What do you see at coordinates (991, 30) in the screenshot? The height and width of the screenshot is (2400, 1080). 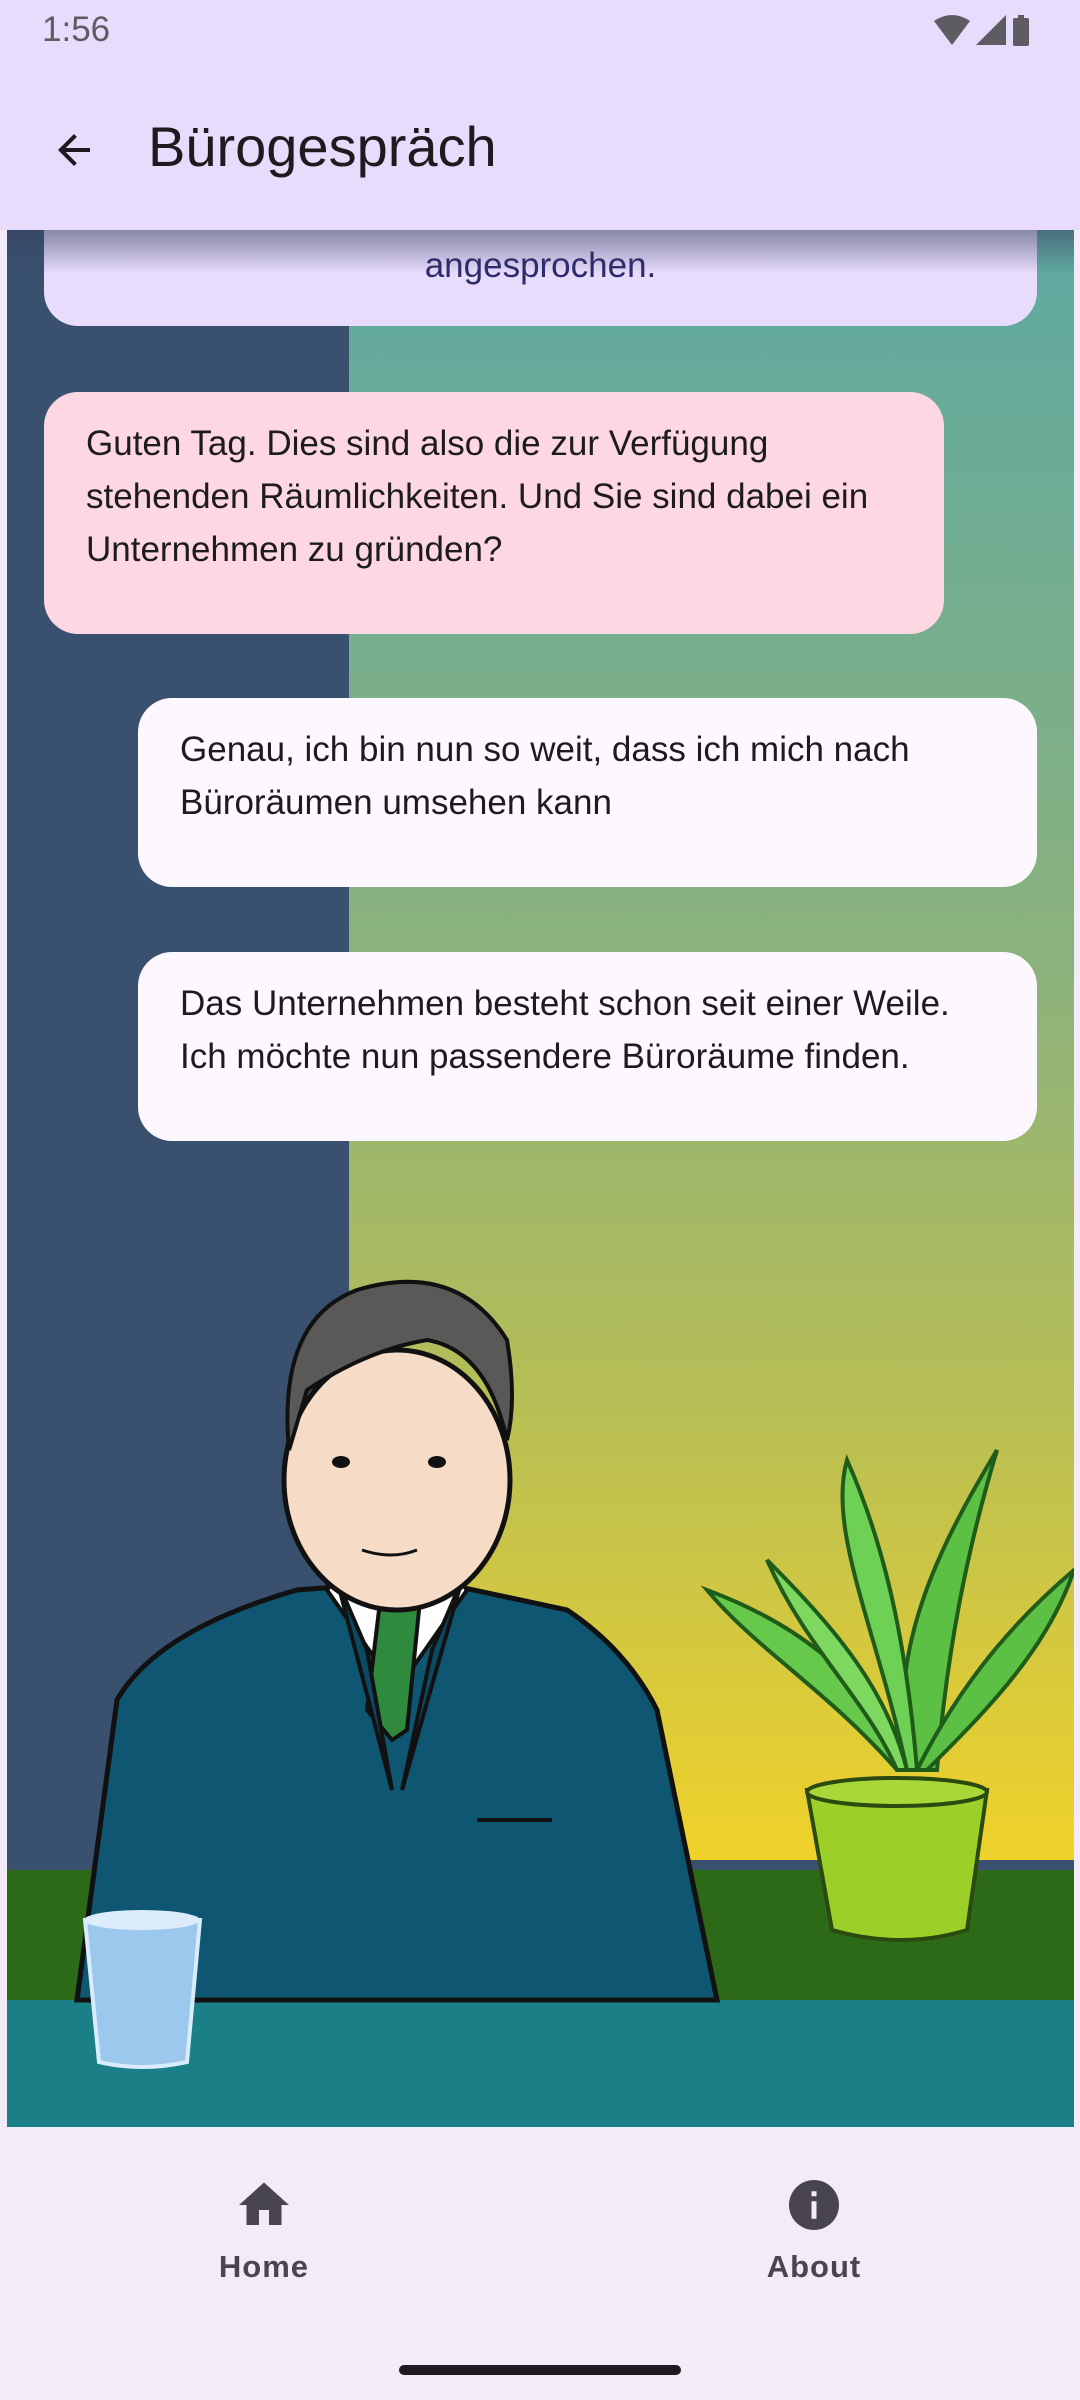 I see `signal-icon` at bounding box center [991, 30].